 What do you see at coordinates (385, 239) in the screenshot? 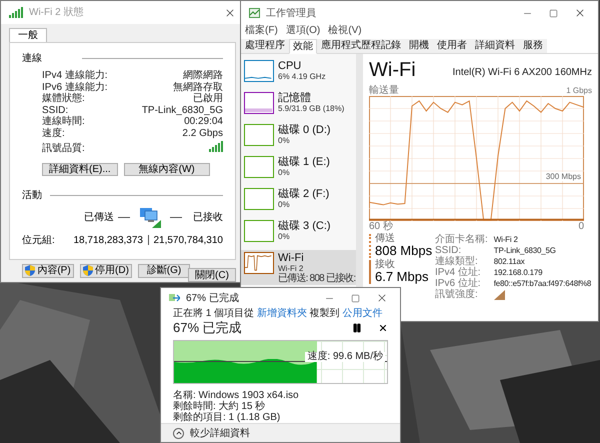
I see `stat-label: 傳送` at bounding box center [385, 239].